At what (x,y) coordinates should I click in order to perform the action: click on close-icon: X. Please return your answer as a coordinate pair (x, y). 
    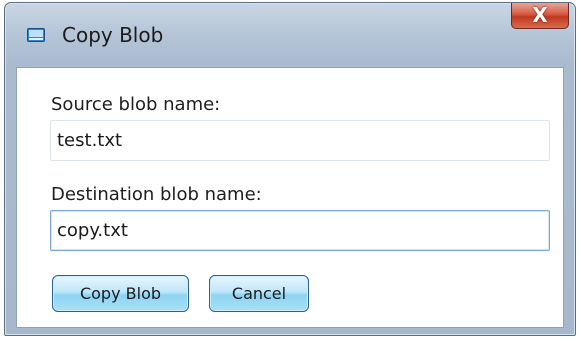
    Looking at the image, I should click on (540, 15).